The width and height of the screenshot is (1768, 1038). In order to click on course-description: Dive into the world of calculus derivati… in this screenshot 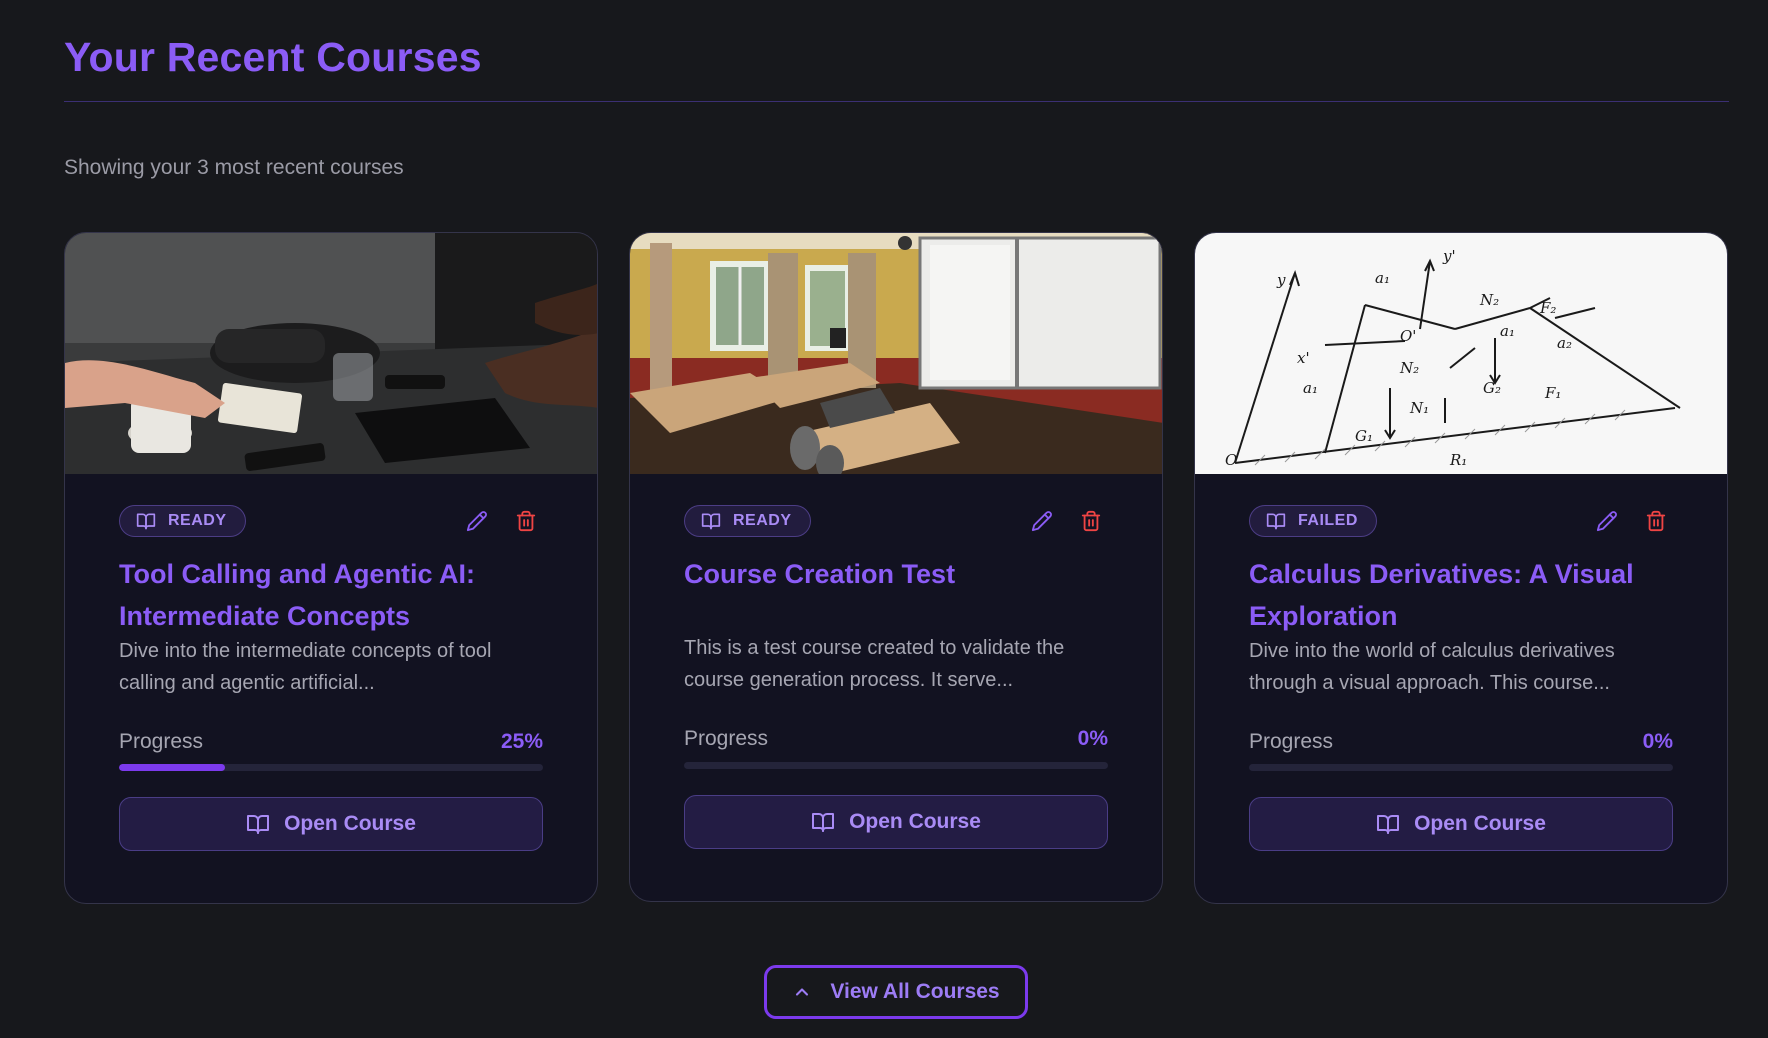, I will do `click(1432, 667)`.